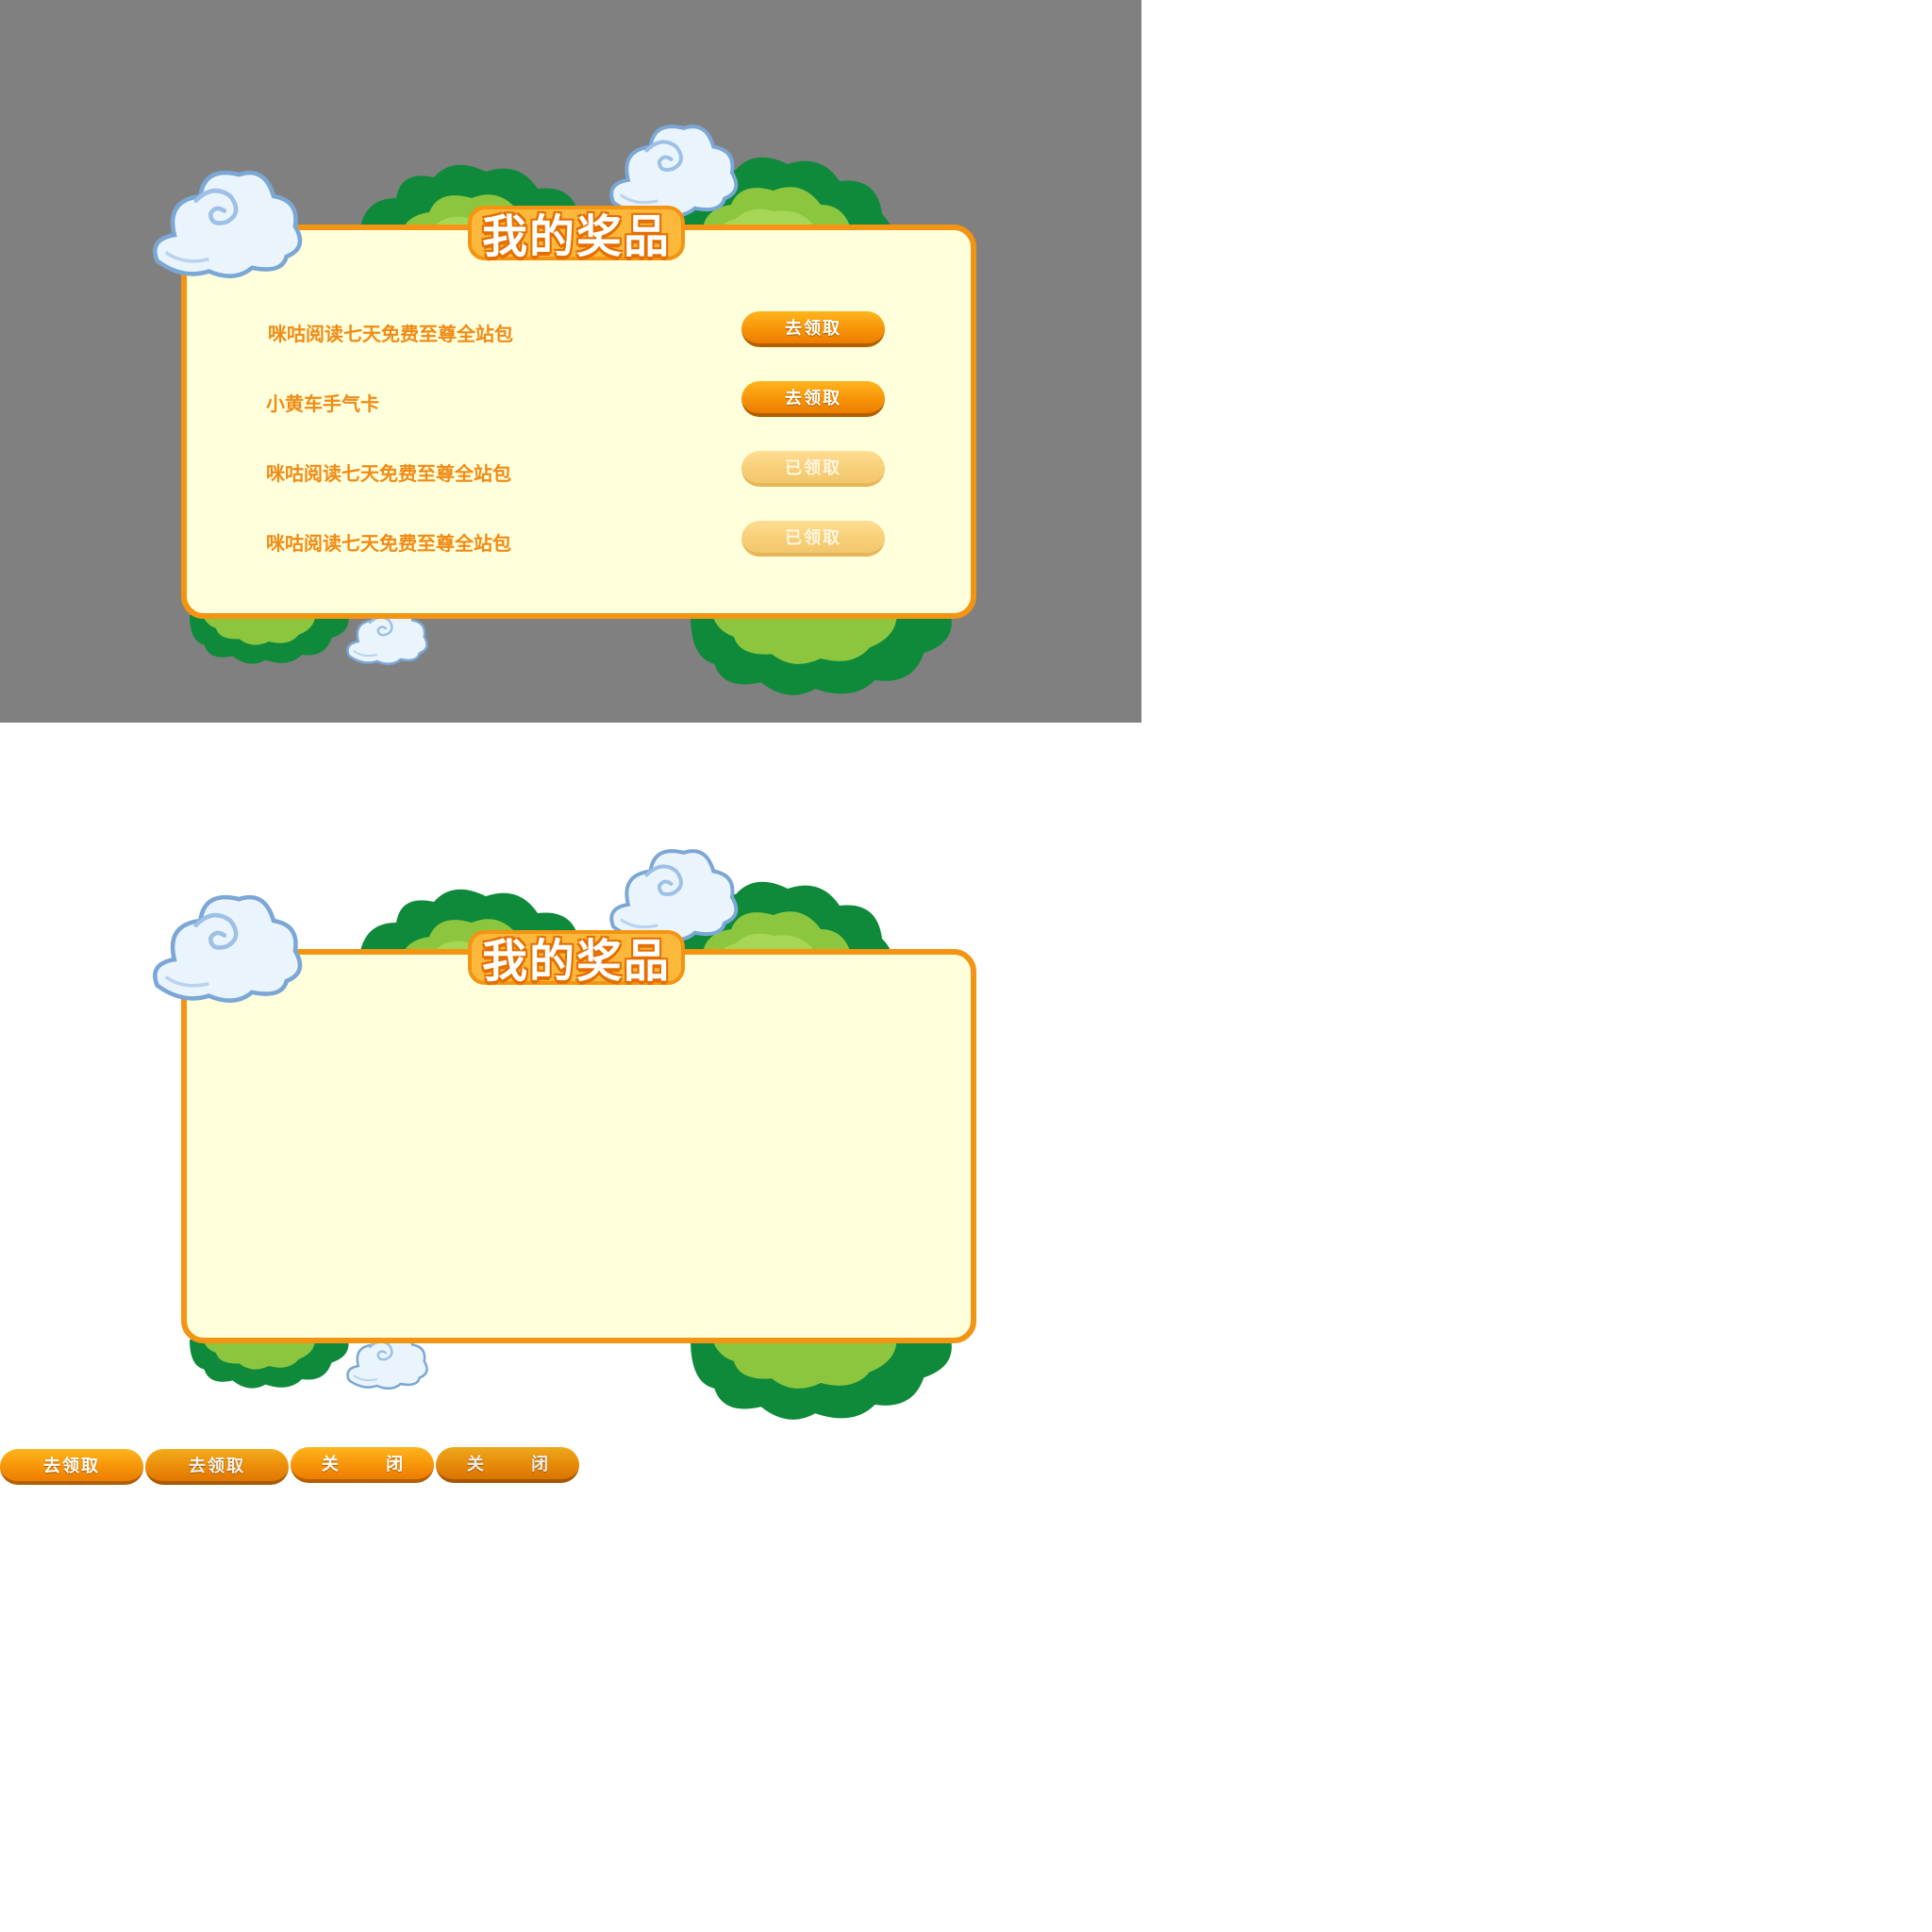 Image resolution: width=1932 pixels, height=1932 pixels. What do you see at coordinates (584, 402) in the screenshot?
I see `prize-row: 小黄车手气卡 去领取` at bounding box center [584, 402].